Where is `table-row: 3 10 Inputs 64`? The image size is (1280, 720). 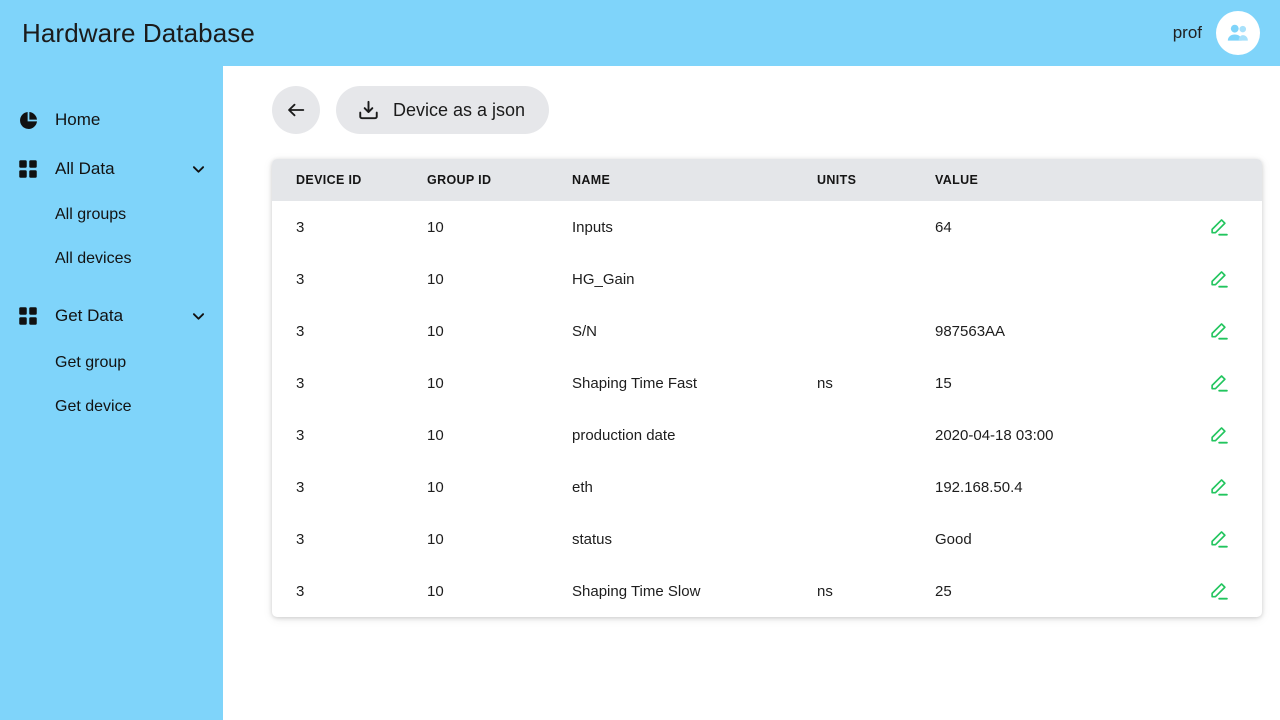 table-row: 3 10 Inputs 64 is located at coordinates (767, 226).